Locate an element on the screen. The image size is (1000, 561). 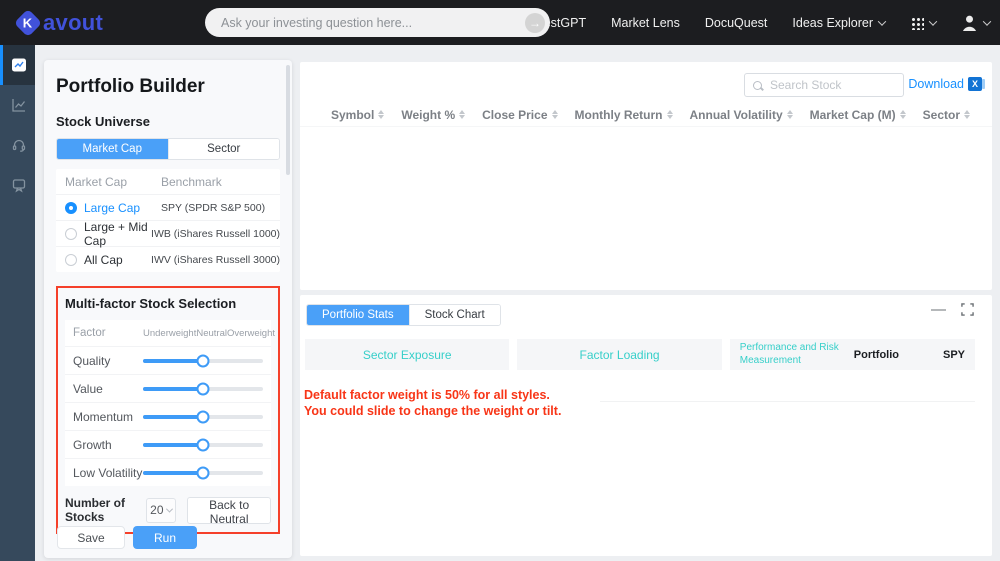
tab-market-cap: Market Cap is located at coordinates (112, 149).